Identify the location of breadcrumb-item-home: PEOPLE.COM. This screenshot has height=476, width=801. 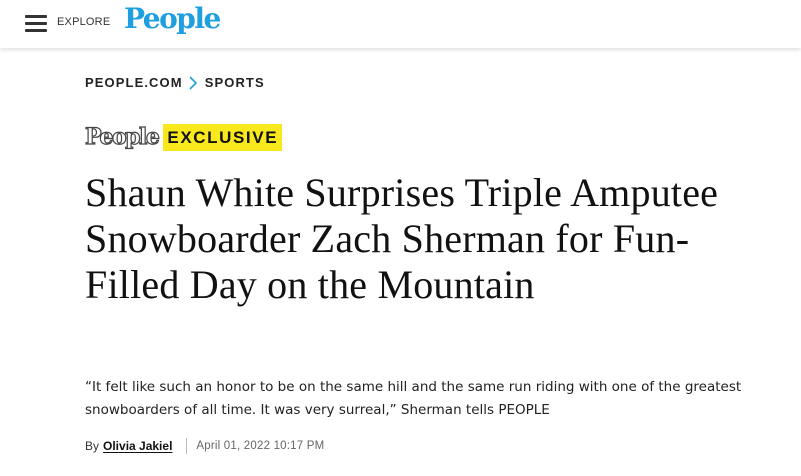
(134, 82).